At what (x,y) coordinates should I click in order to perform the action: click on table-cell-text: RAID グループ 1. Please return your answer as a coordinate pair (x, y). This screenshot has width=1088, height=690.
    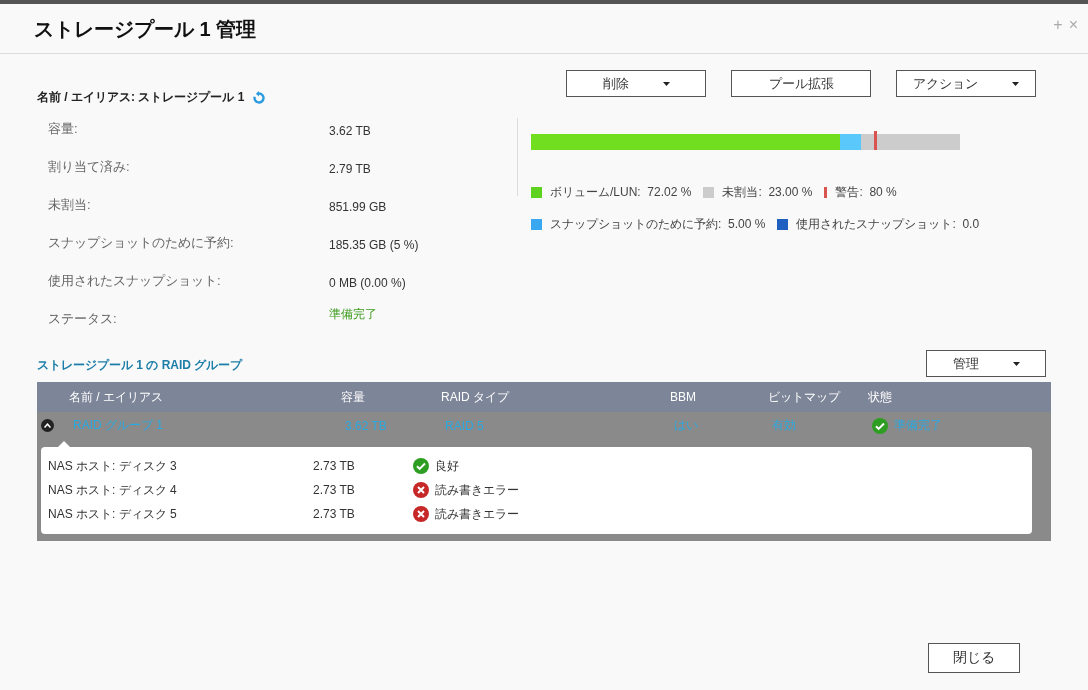
    Looking at the image, I should click on (118, 425).